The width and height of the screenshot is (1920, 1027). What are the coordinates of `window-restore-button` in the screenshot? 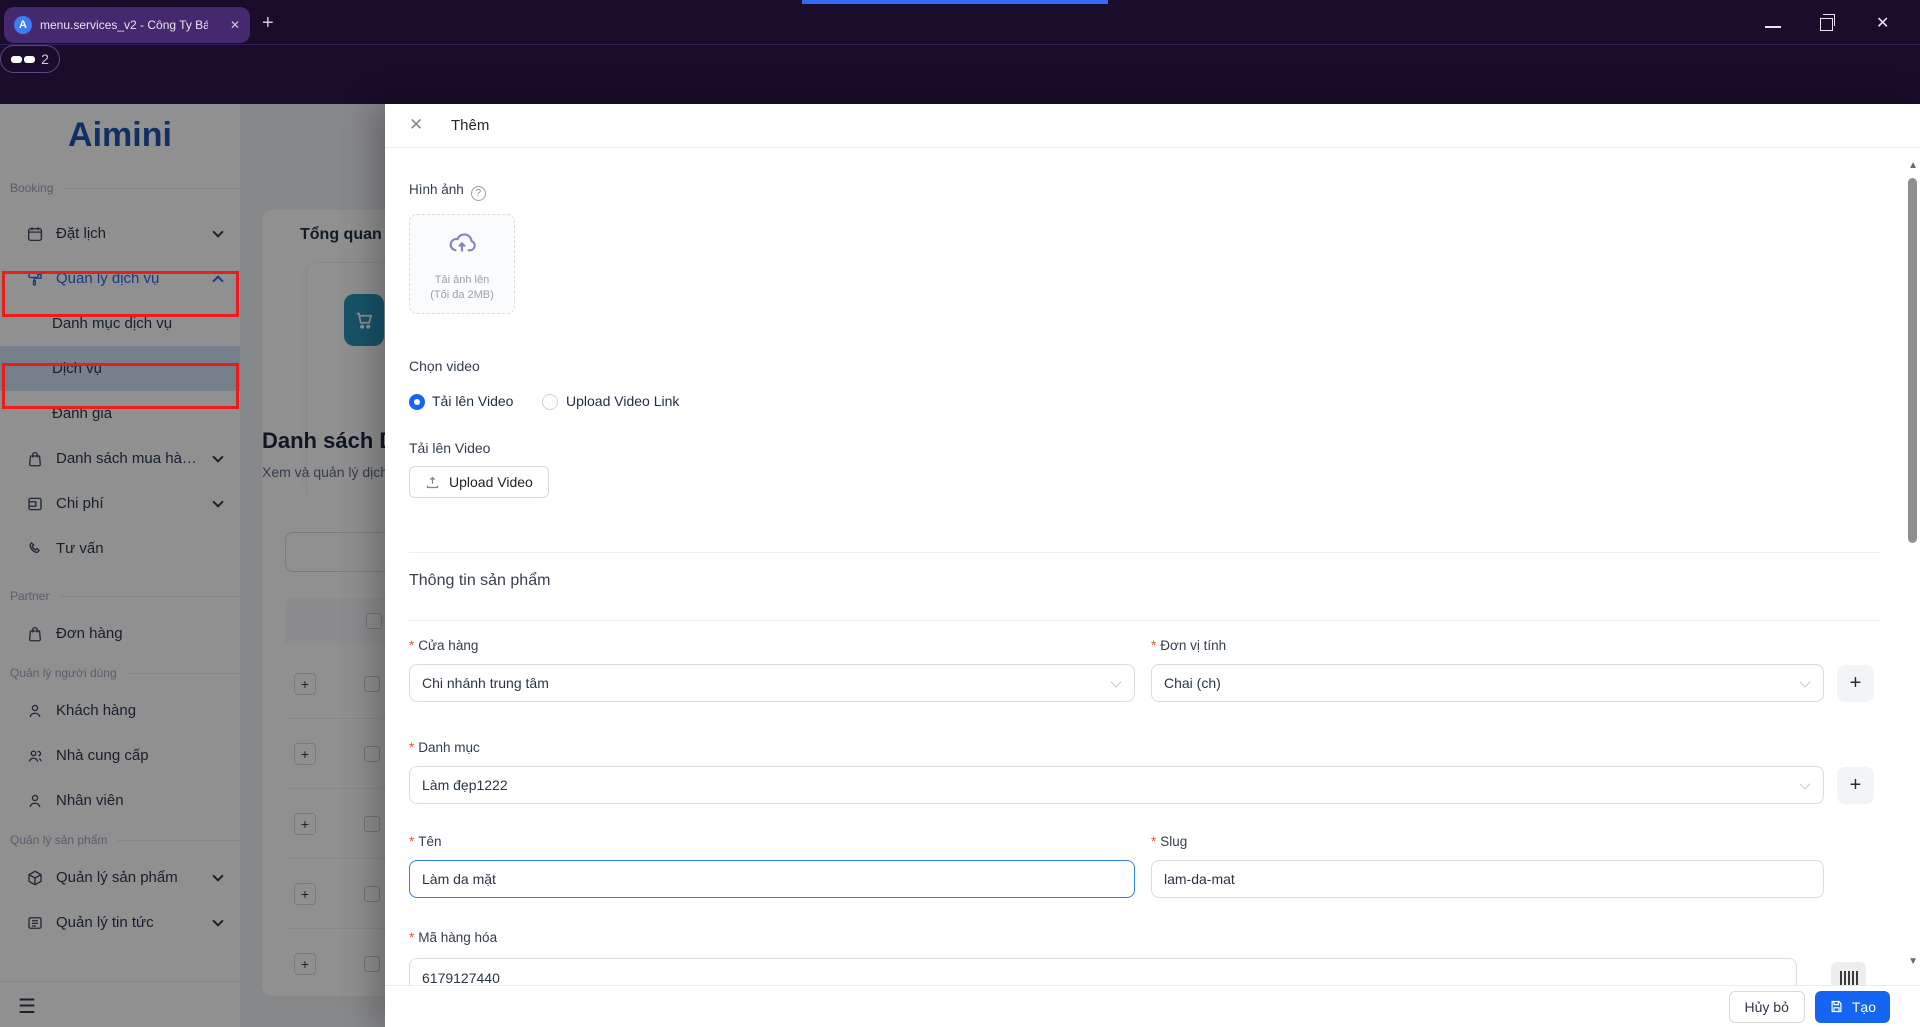 It's located at (1827, 22).